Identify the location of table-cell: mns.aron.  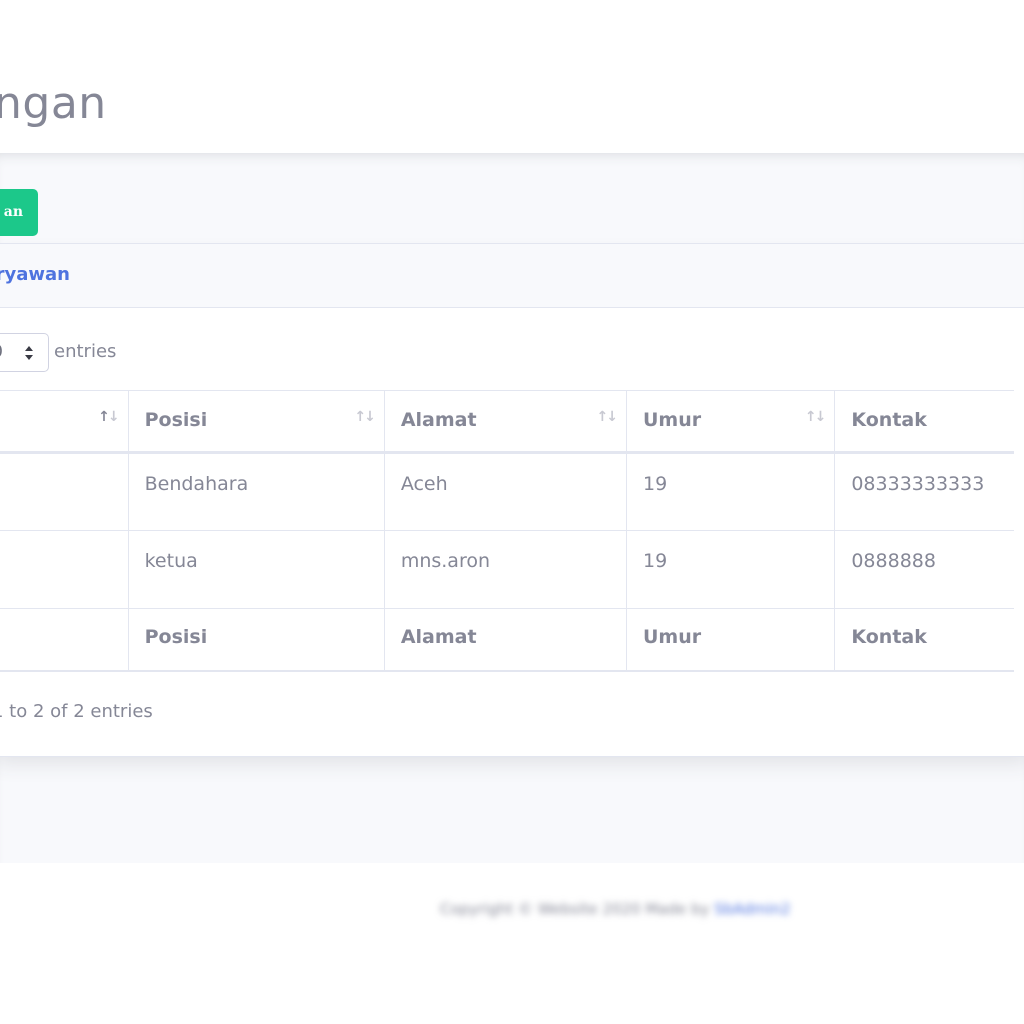
(505, 569).